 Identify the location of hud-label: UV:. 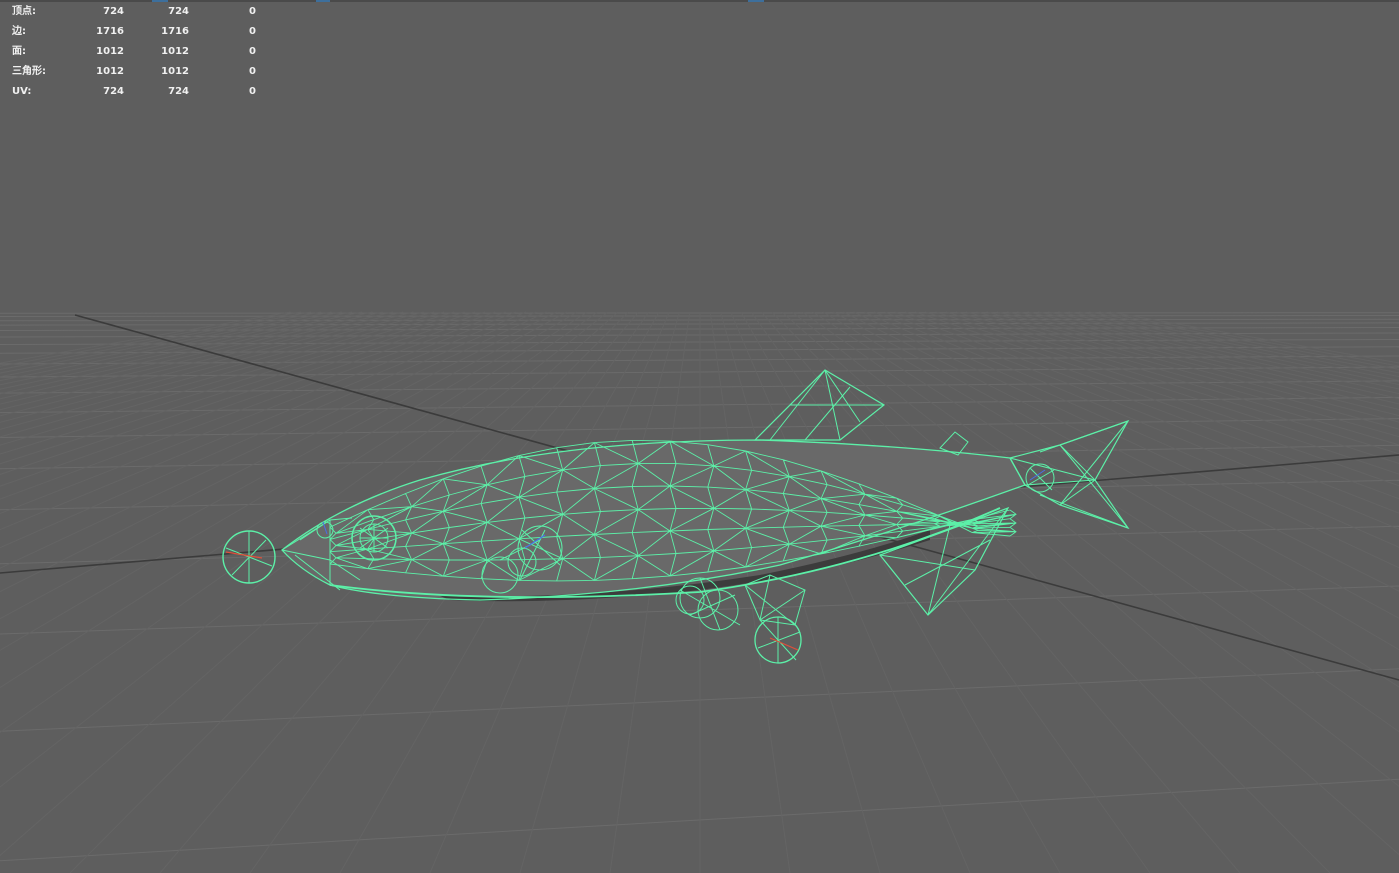
(22, 91).